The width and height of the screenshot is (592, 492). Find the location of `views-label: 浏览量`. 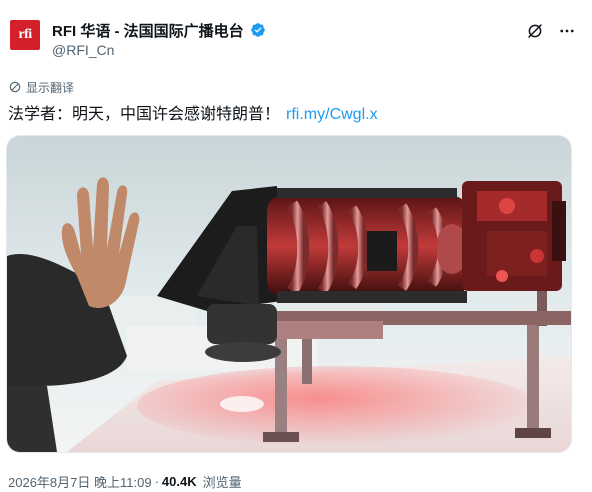

views-label: 浏览量 is located at coordinates (222, 482).